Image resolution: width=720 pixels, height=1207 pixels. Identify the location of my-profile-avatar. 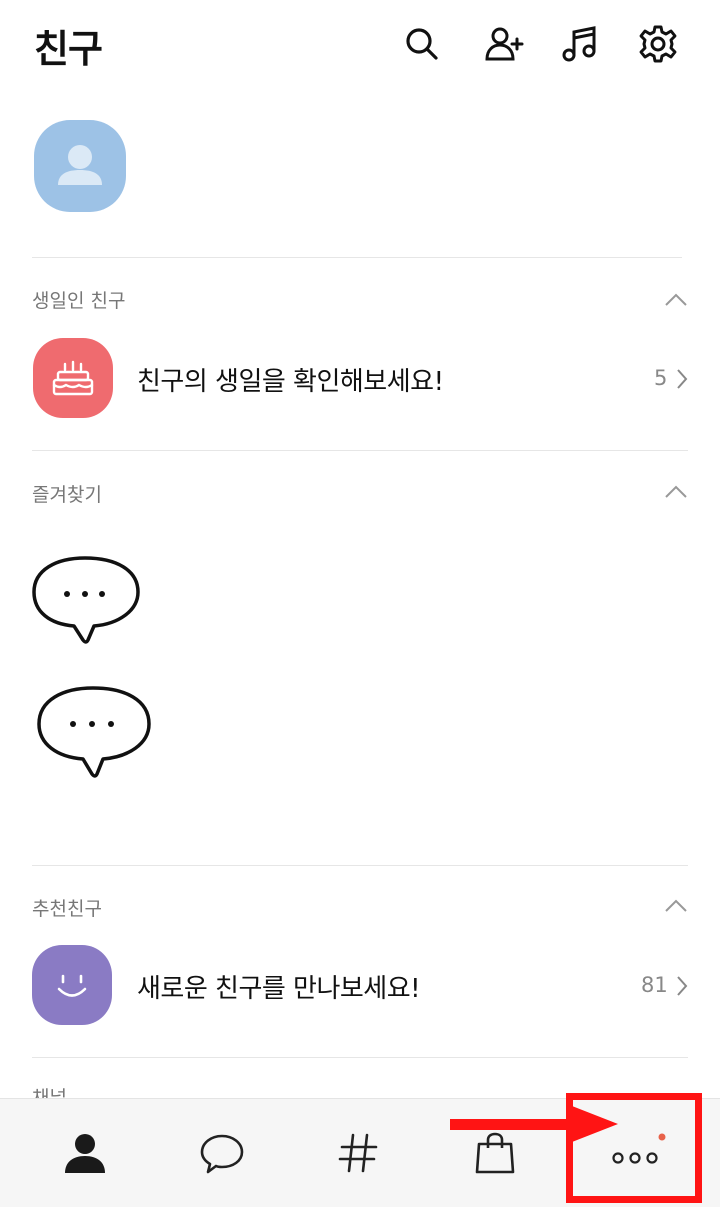
(80, 166).